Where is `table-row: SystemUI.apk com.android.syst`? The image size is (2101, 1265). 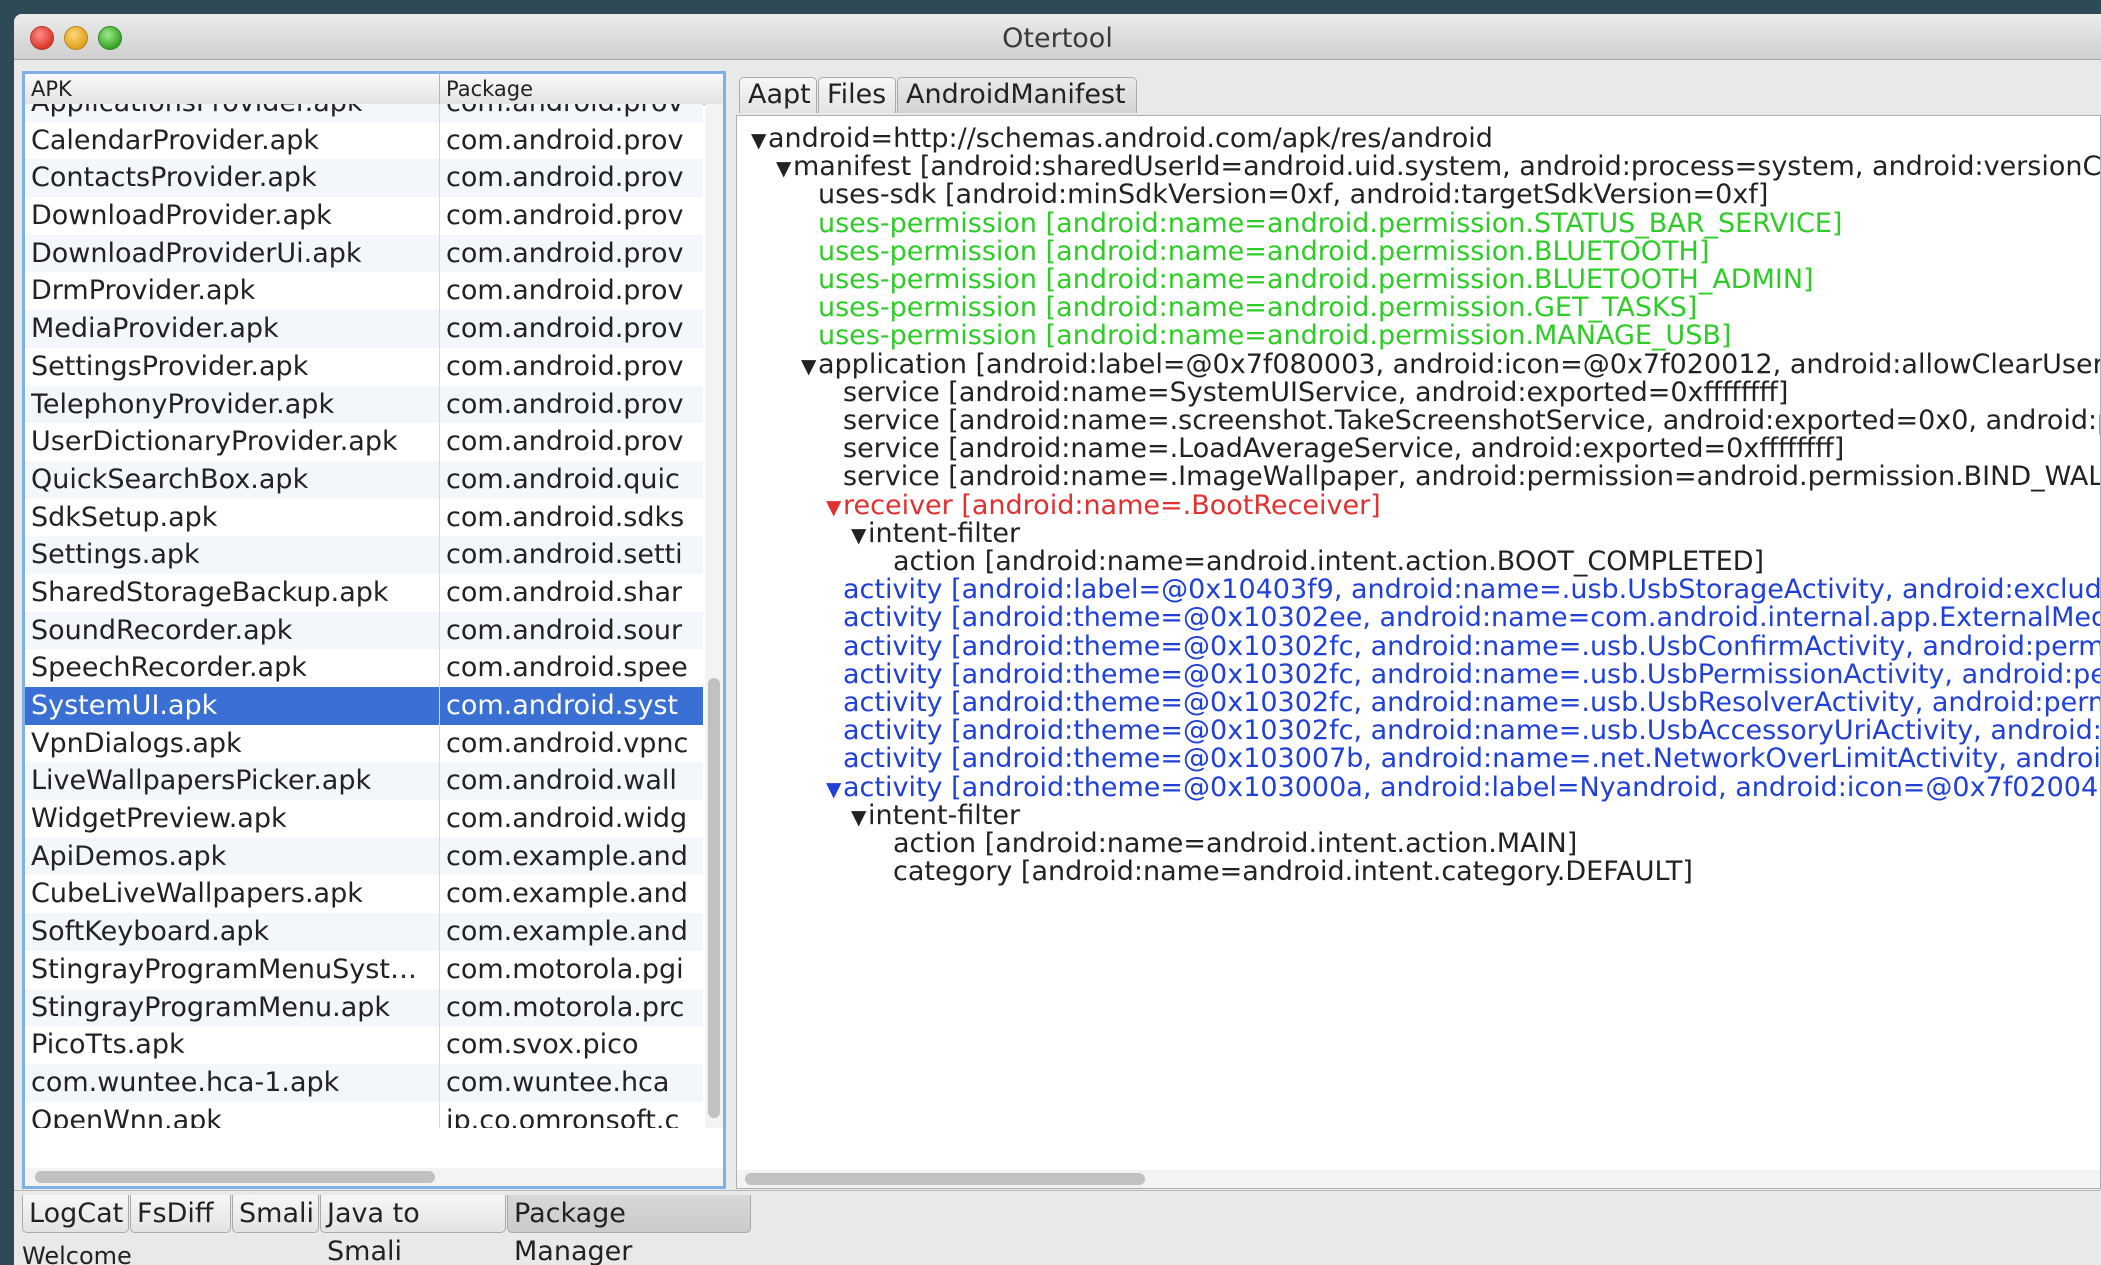 table-row: SystemUI.apk com.android.syst is located at coordinates (364, 706).